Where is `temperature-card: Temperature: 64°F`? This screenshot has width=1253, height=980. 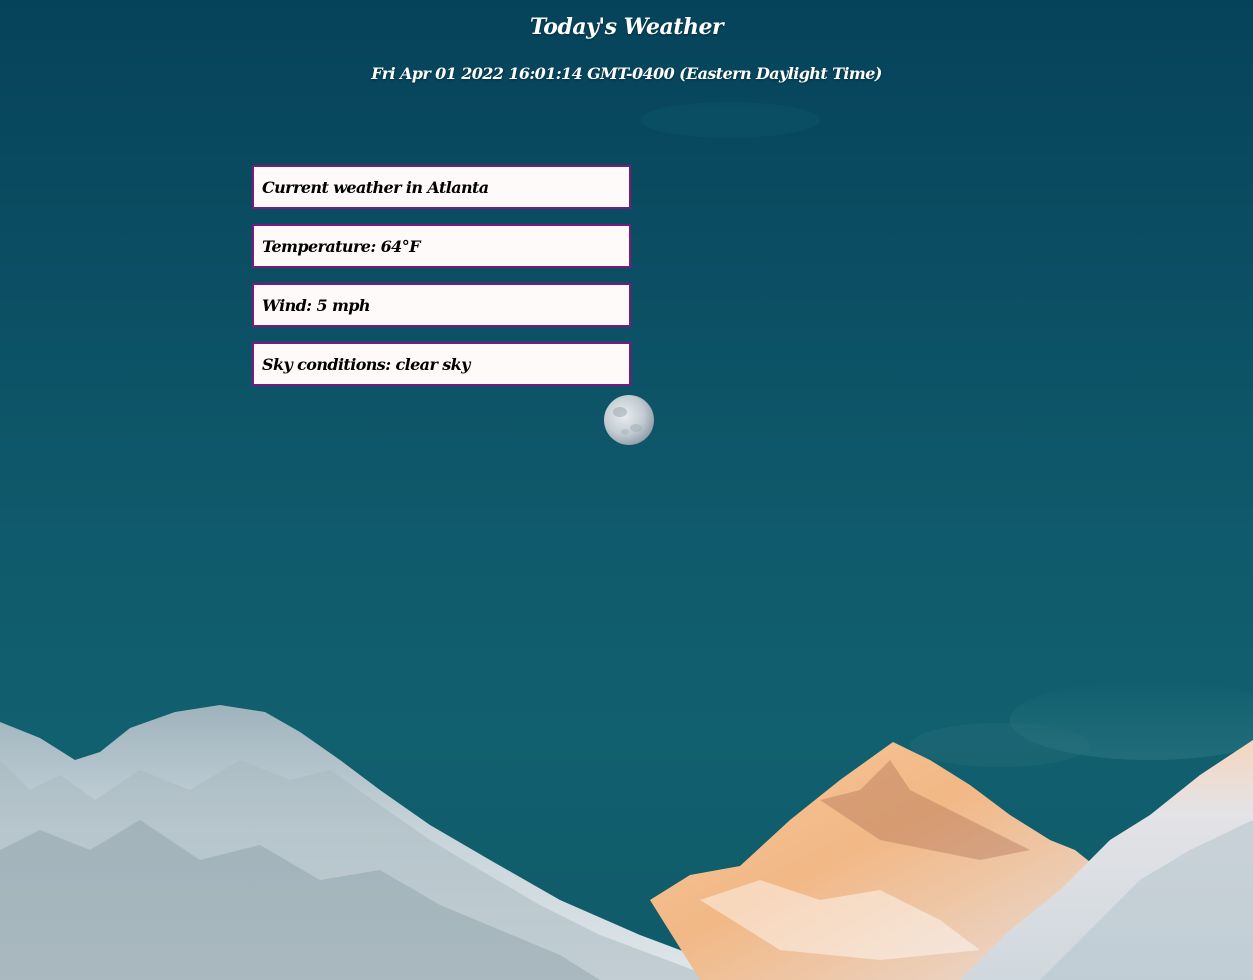 temperature-card: Temperature: 64°F is located at coordinates (441, 246).